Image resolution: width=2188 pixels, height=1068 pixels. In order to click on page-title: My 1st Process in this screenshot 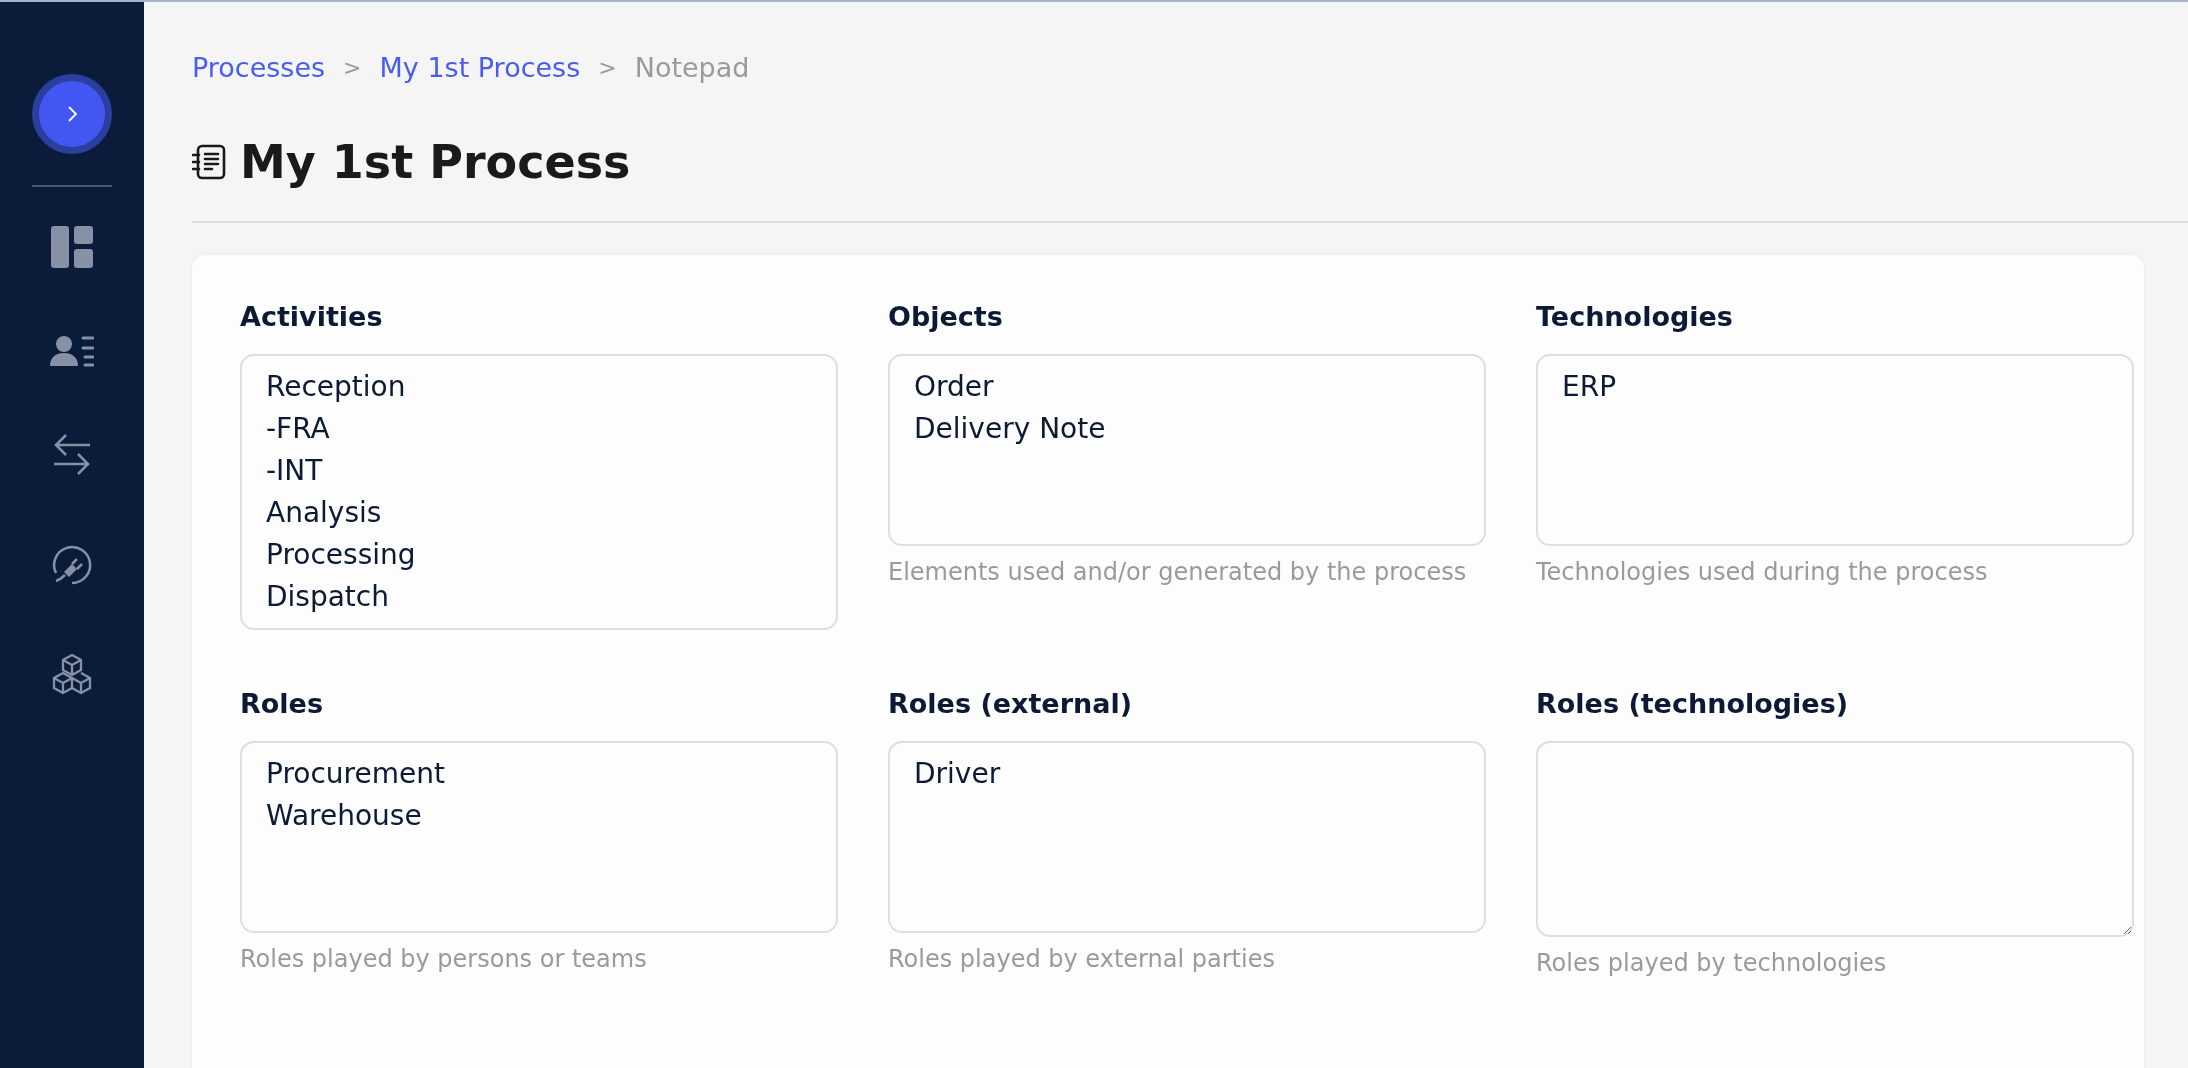, I will do `click(435, 162)`.